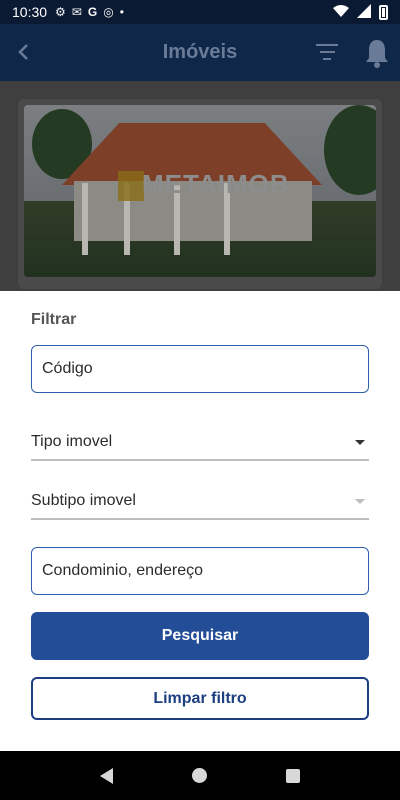 The image size is (400, 800). What do you see at coordinates (341, 12) in the screenshot?
I see `wifi-icon` at bounding box center [341, 12].